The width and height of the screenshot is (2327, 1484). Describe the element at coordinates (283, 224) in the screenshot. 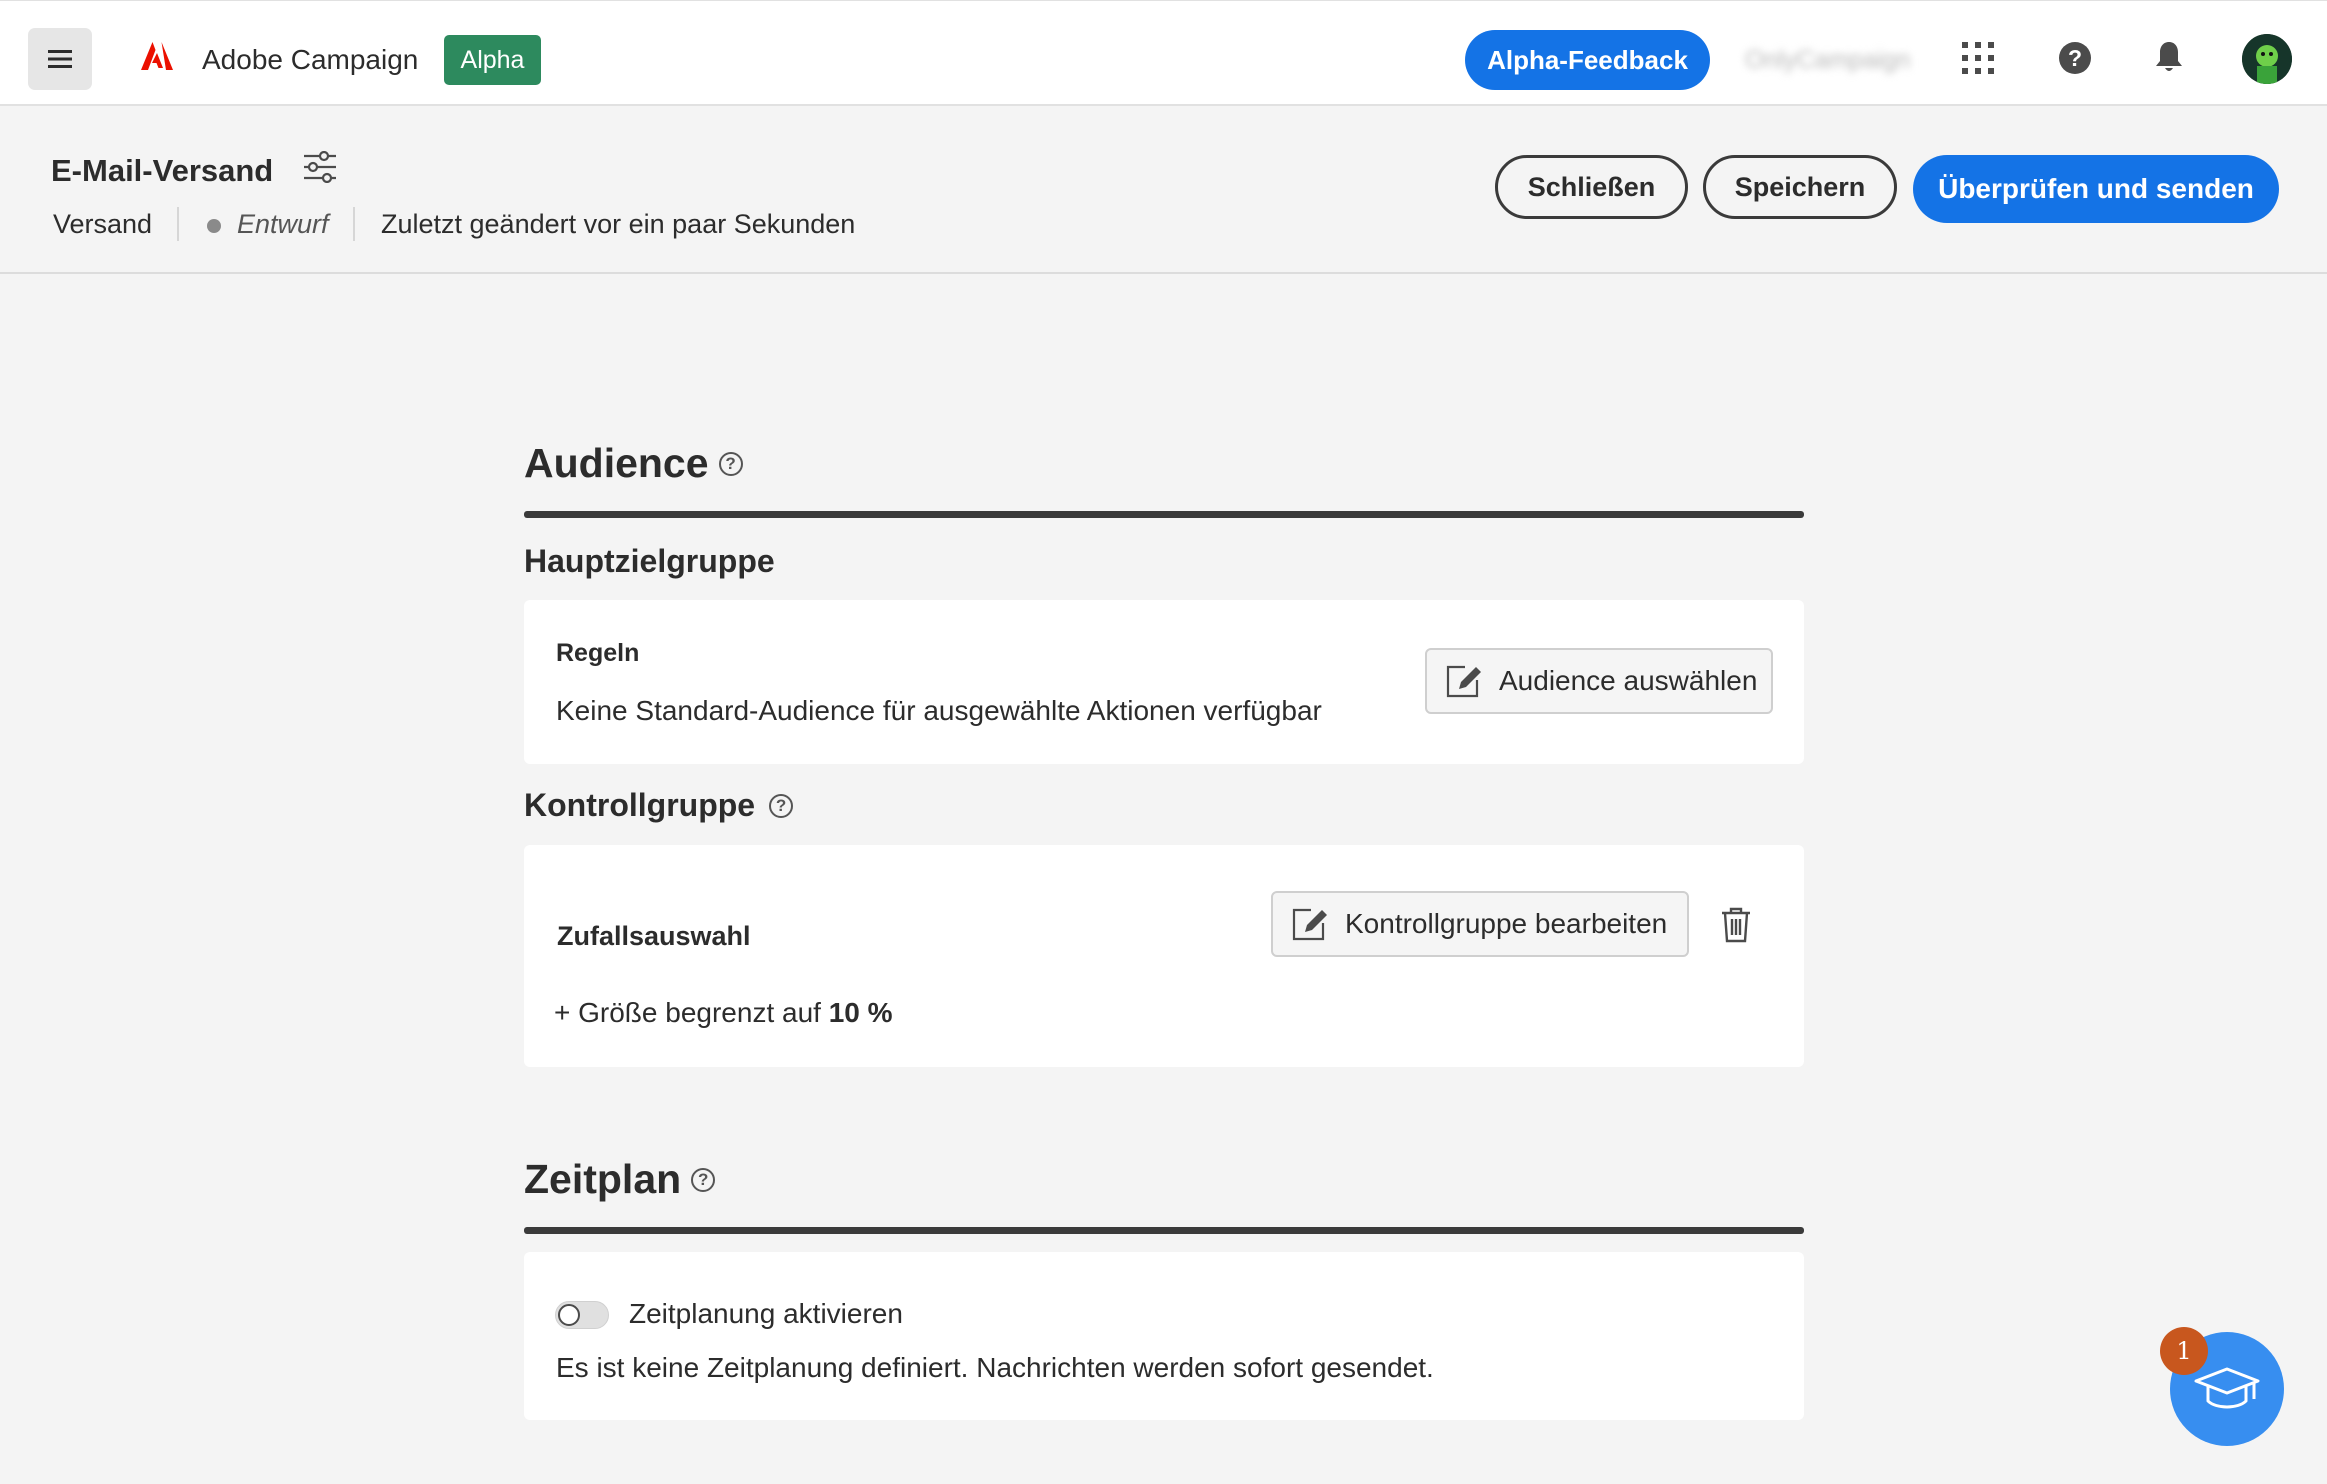

I see `status-badge: Entwurf` at that location.